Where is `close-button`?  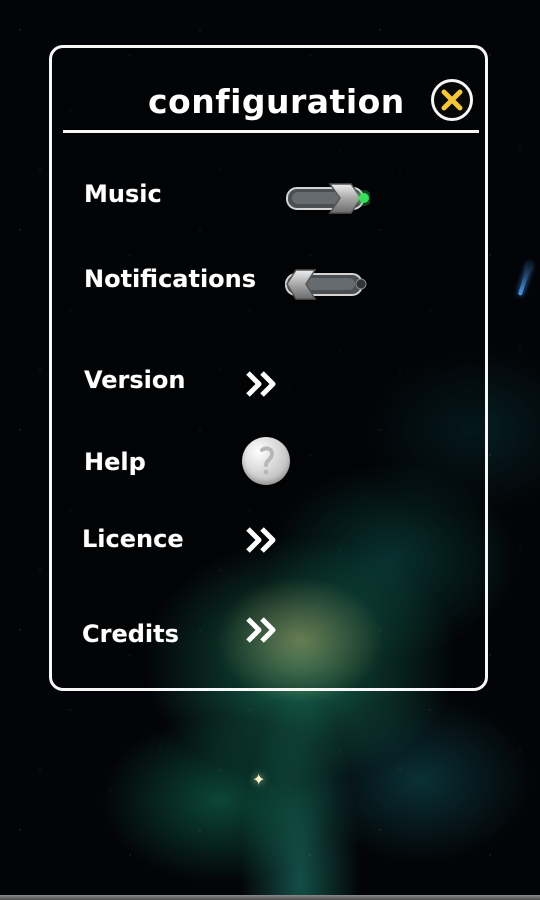 close-button is located at coordinates (452, 100).